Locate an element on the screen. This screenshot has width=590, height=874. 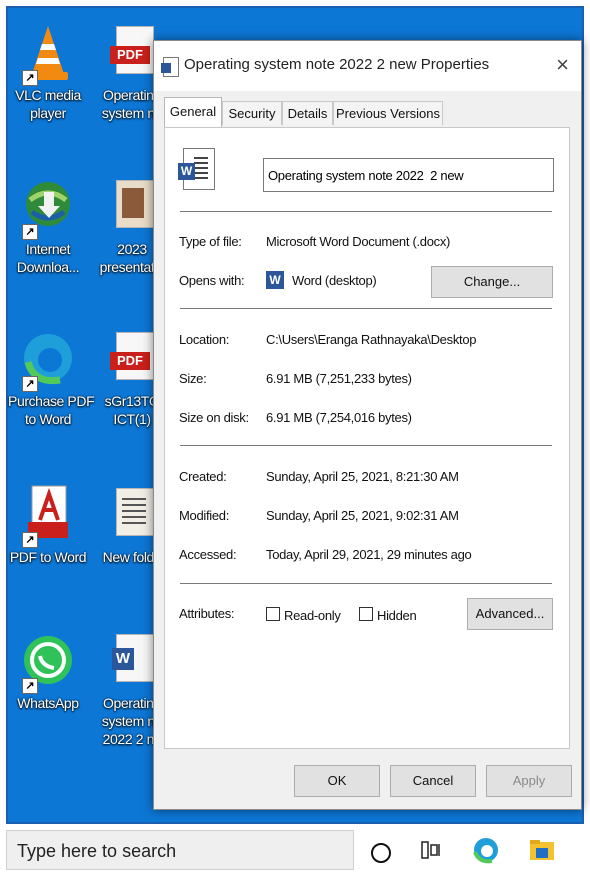
cortana-icon is located at coordinates (381, 853).